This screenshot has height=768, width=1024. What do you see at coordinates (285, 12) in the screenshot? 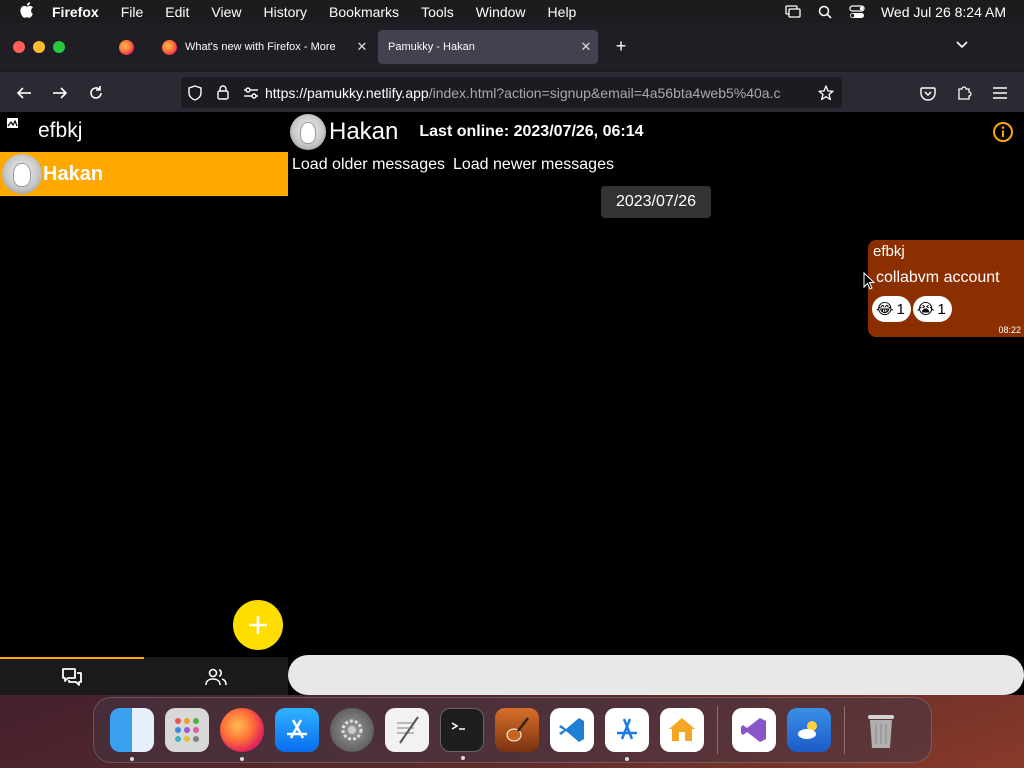
I see `menu-history: History` at bounding box center [285, 12].